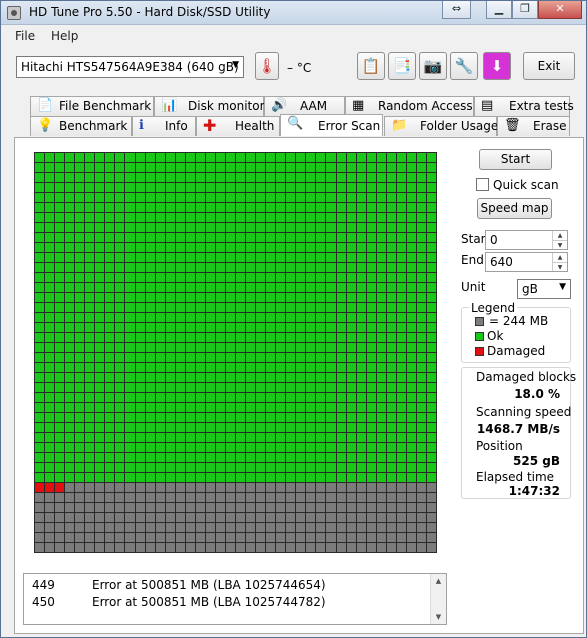 The height and width of the screenshot is (638, 587). What do you see at coordinates (267, 66) in the screenshot?
I see `thermometer-icon: 🌡` at bounding box center [267, 66].